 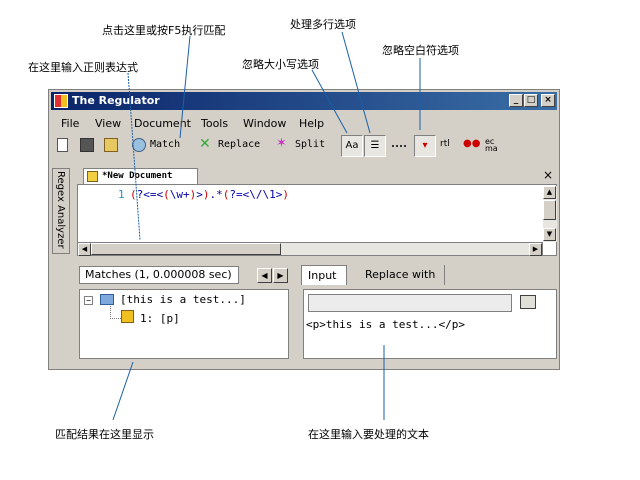 I want to click on annotation-enter-regex: 在这里输入正则表达式, so click(x=83, y=67).